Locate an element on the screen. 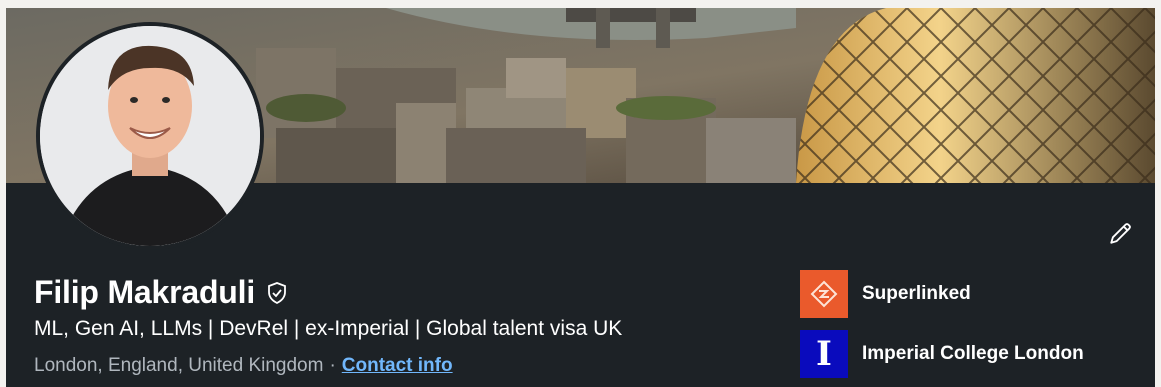 The height and width of the screenshot is (387, 1161). contact-info-link: Contact info is located at coordinates (397, 366).